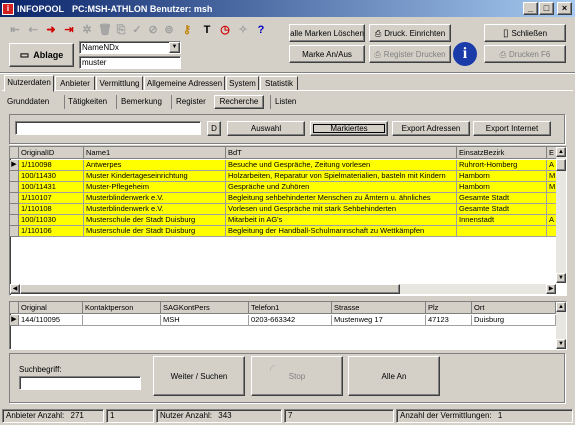 The width and height of the screenshot is (575, 425). Describe the element at coordinates (141, 101) in the screenshot. I see `subtab-bemerkung: Bemerkung` at that location.